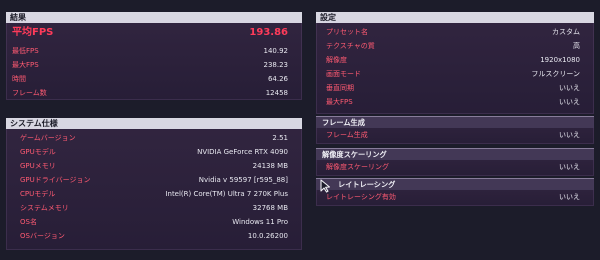 The height and width of the screenshot is (260, 600). I want to click on settings-row: 最大FPS いいえ, so click(455, 102).